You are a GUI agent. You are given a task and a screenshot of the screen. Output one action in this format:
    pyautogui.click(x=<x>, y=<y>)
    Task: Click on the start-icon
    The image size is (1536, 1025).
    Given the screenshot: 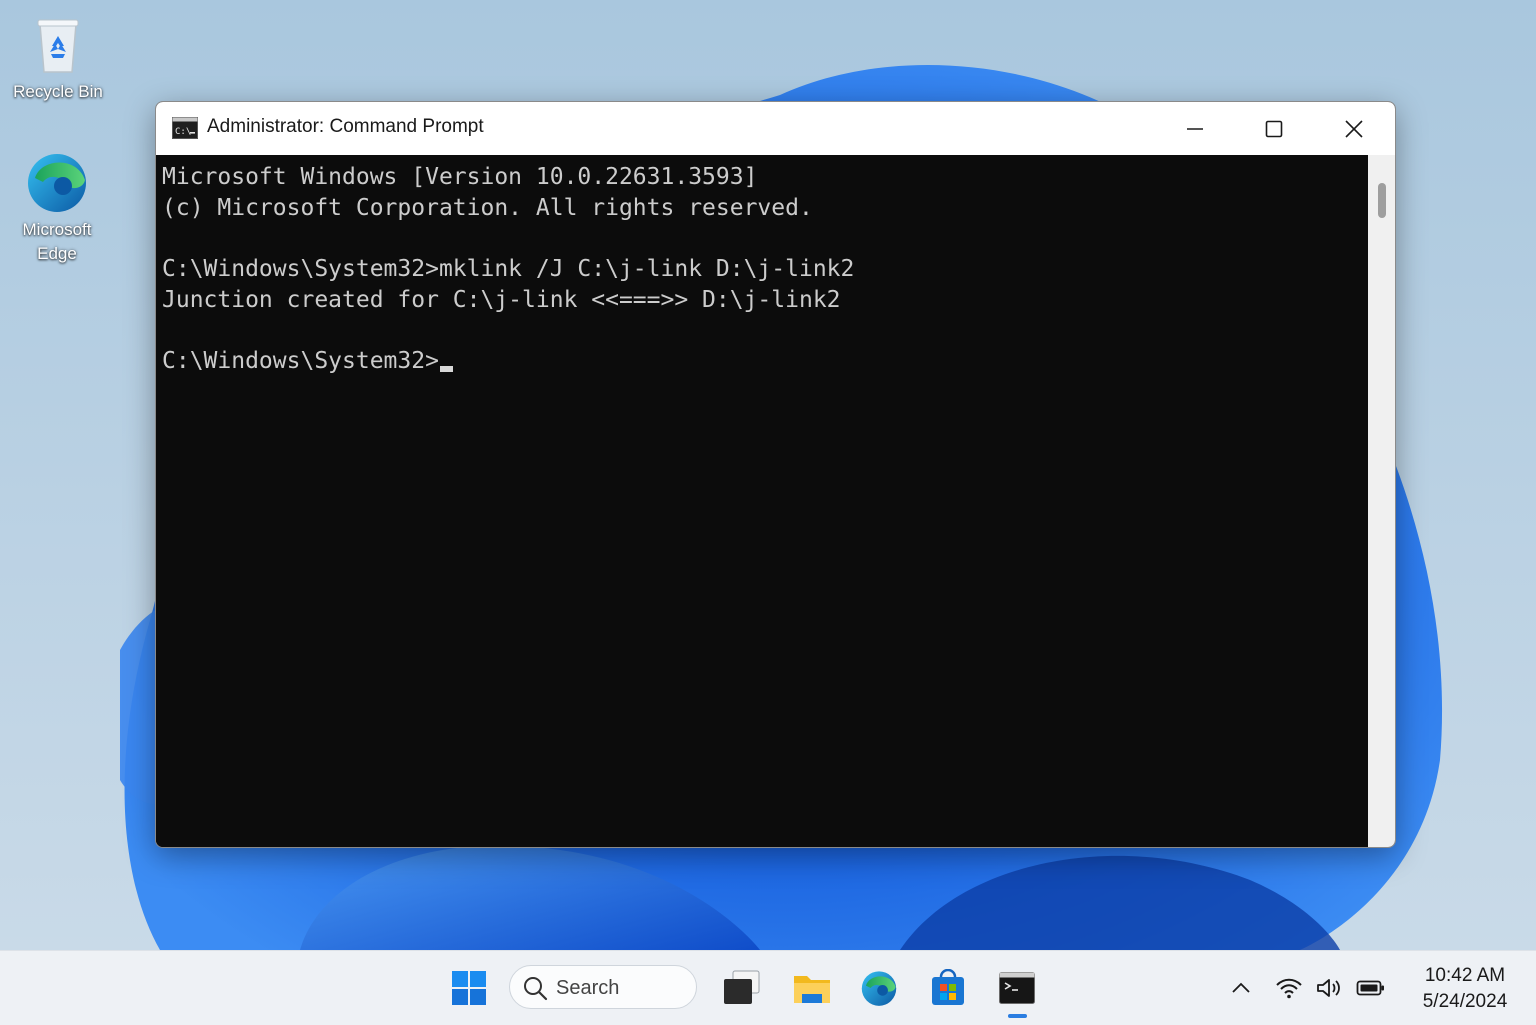 What is the action you would take?
    pyautogui.click(x=469, y=988)
    